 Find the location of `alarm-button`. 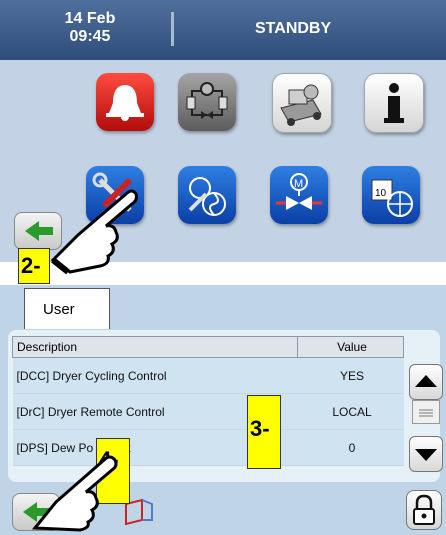

alarm-button is located at coordinates (125, 102).